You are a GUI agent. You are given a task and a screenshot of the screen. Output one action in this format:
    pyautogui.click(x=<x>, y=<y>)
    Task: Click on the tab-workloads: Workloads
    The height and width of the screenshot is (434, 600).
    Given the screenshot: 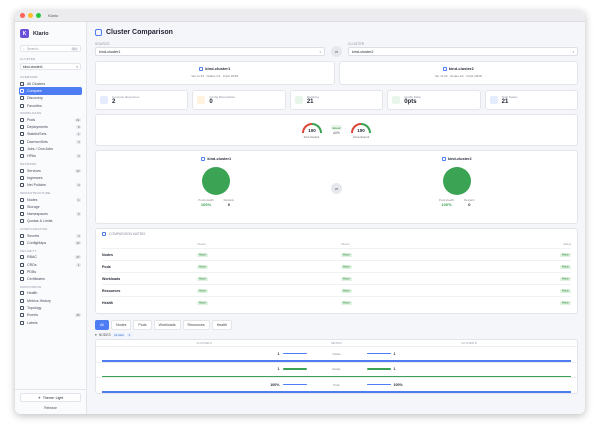 What is the action you would take?
    pyautogui.click(x=167, y=325)
    